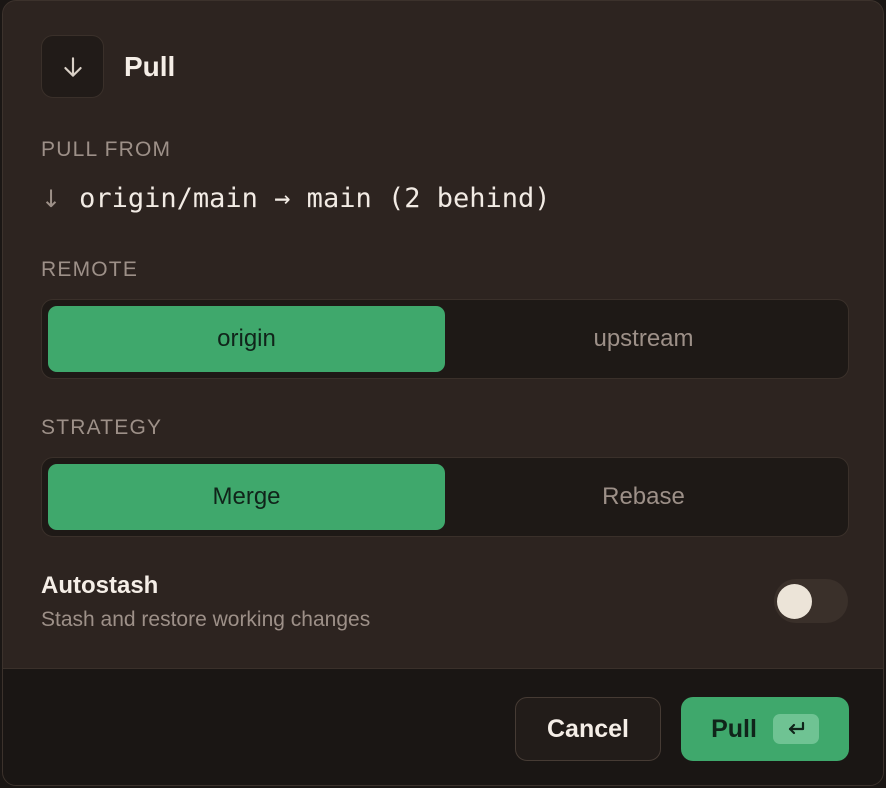 The image size is (886, 788). Describe the element at coordinates (246, 339) in the screenshot. I see `remote-option-origin: origin` at that location.